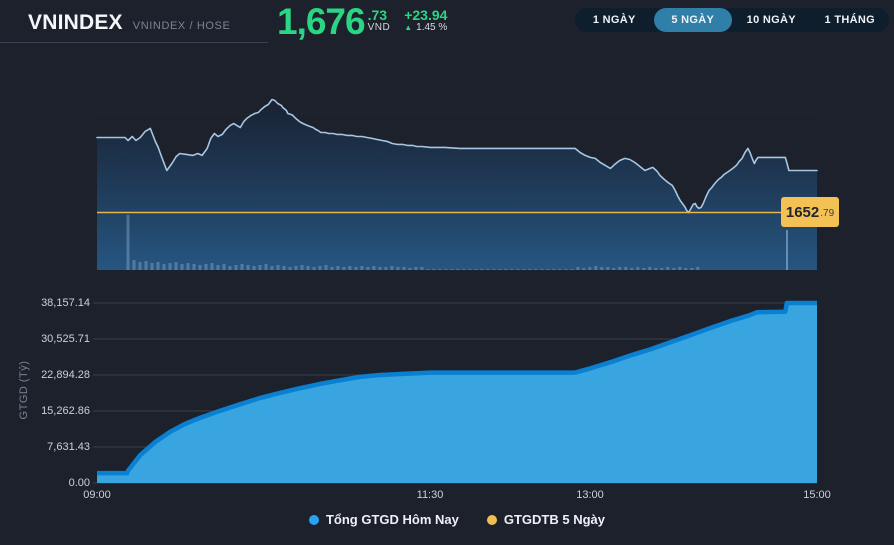  Describe the element at coordinates (24, 390) in the screenshot. I see `gtgd-axis-title: GTGD (Tỷ)` at that location.